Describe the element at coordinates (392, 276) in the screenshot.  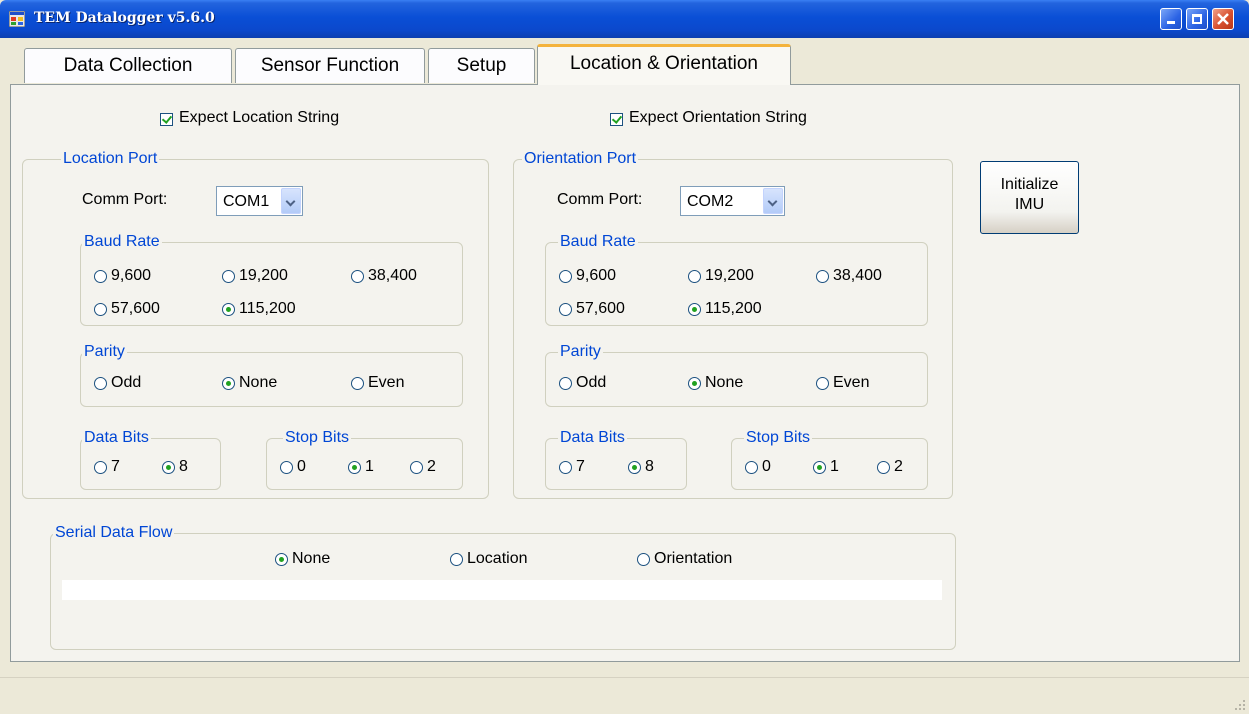
I see `location-baud-38400-label: 38,400` at that location.